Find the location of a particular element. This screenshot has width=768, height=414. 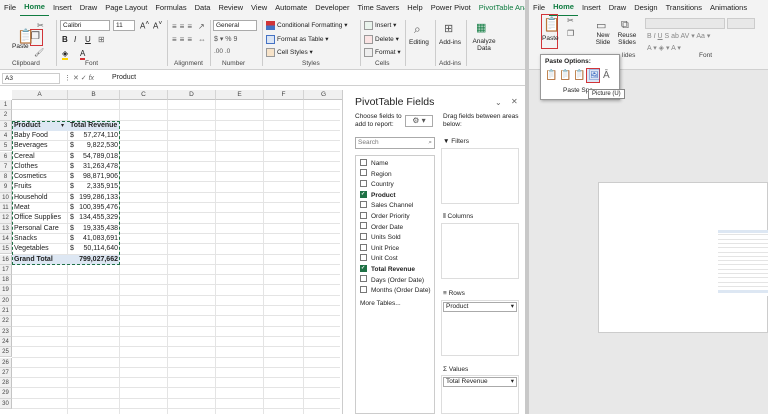

ppt-tab-insert: Insert is located at coordinates (591, 8).